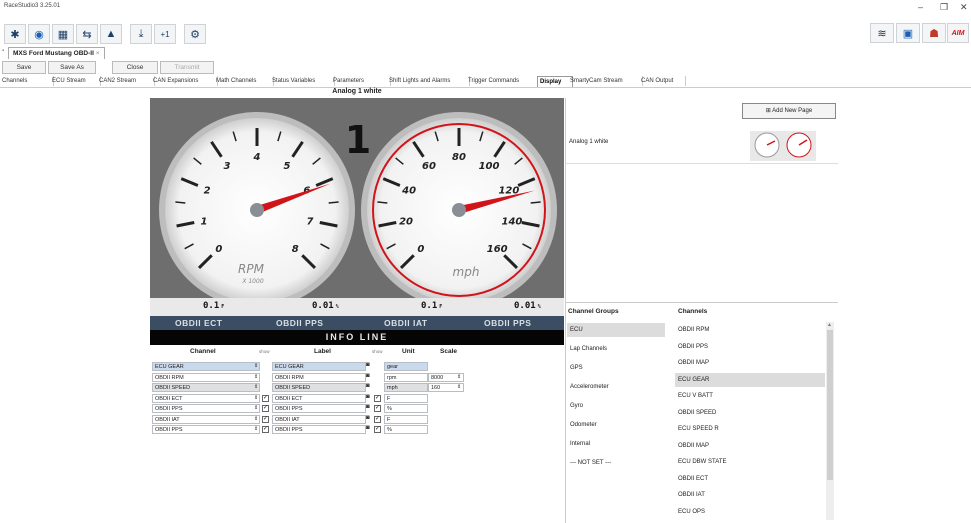 Image resolution: width=971 pixels, height=523 pixels. What do you see at coordinates (750, 379) in the screenshot?
I see `channel-item: ECU GEAR` at bounding box center [750, 379].